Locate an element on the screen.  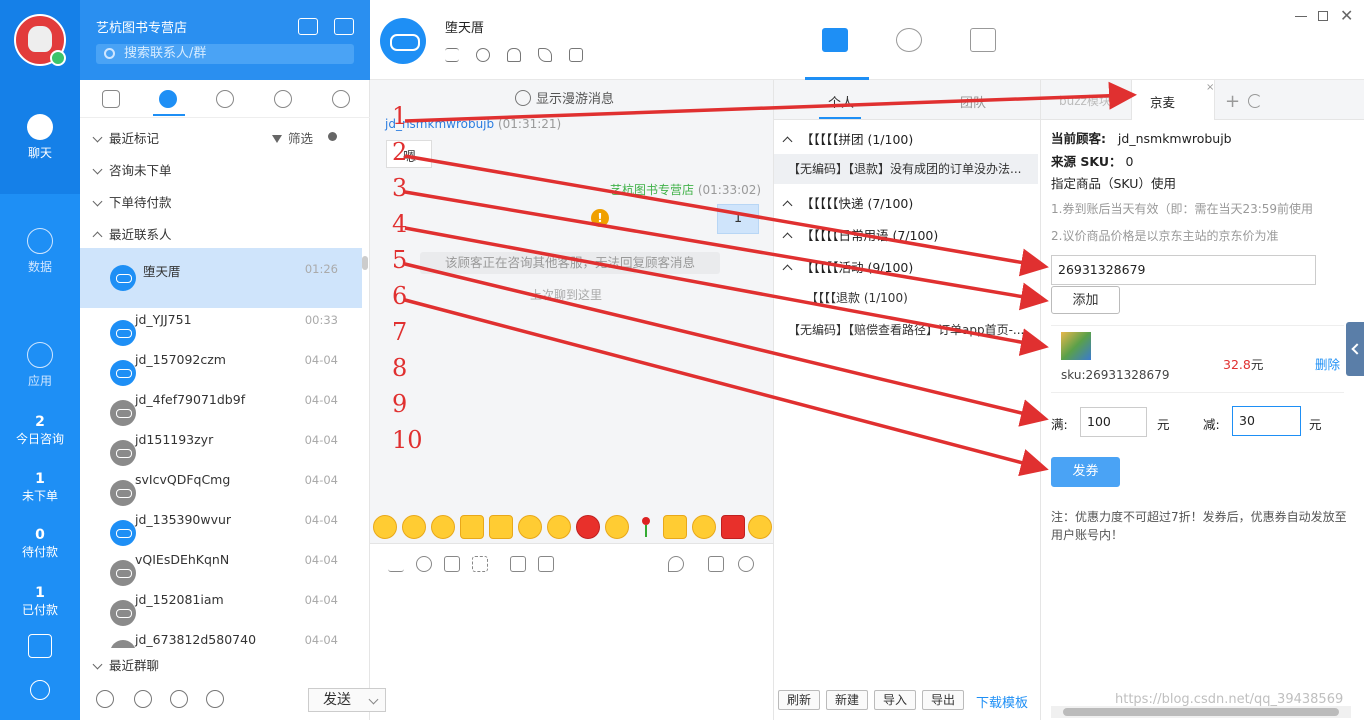
tab-chat-arrow-icon is located at coordinates (835, 40).